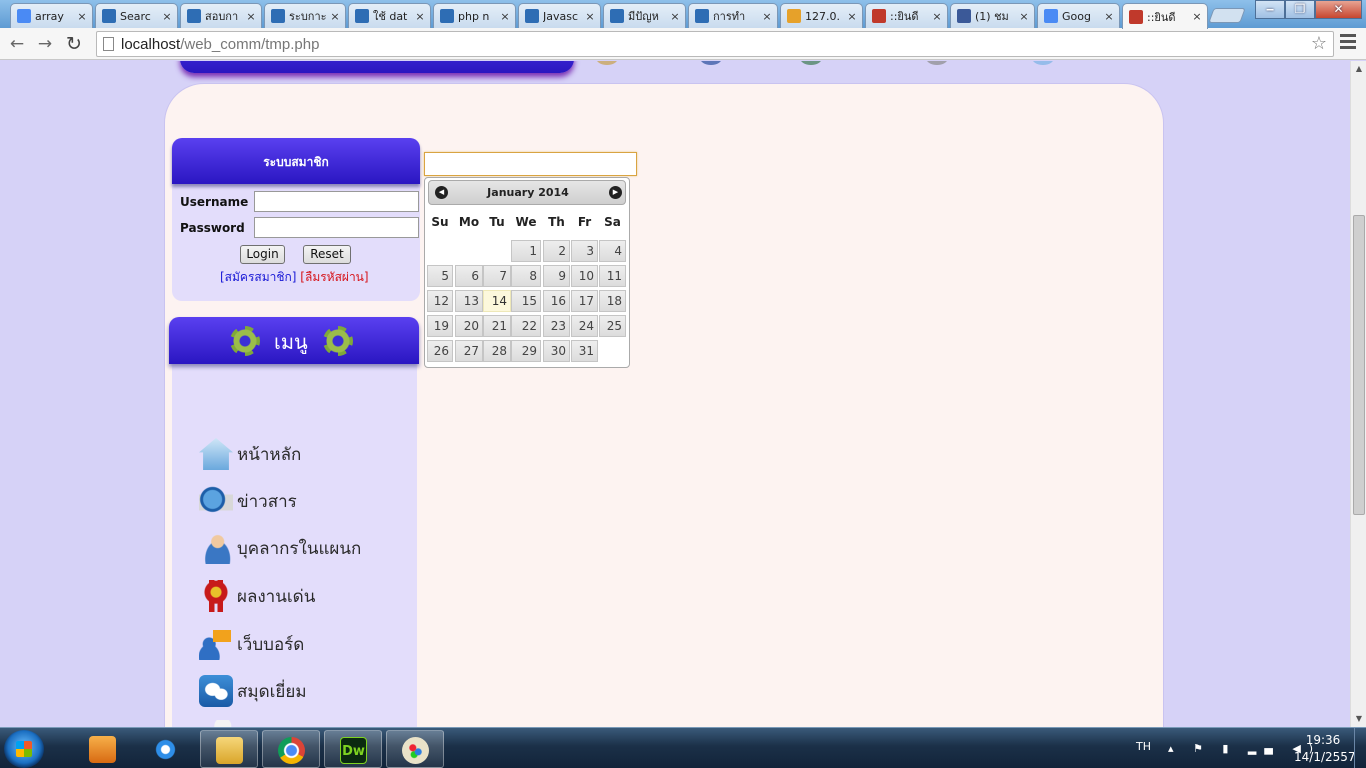 The width and height of the screenshot is (1366, 768). Describe the element at coordinates (497, 276) in the screenshot. I see `calendar-day: 7` at that location.